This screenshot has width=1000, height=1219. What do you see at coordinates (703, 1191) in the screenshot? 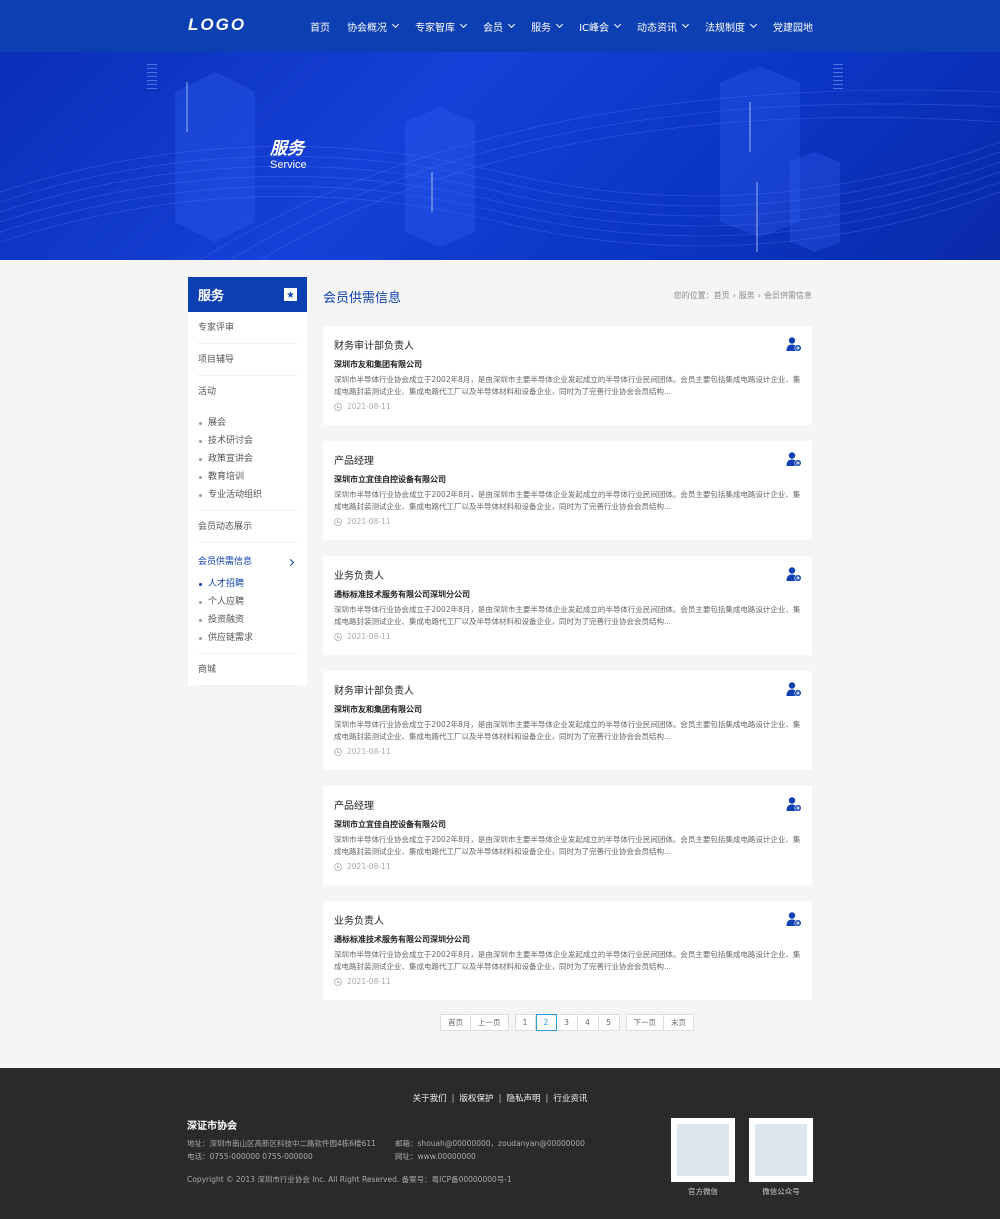
I see `qr-label-official-wechat: 官方微信` at bounding box center [703, 1191].